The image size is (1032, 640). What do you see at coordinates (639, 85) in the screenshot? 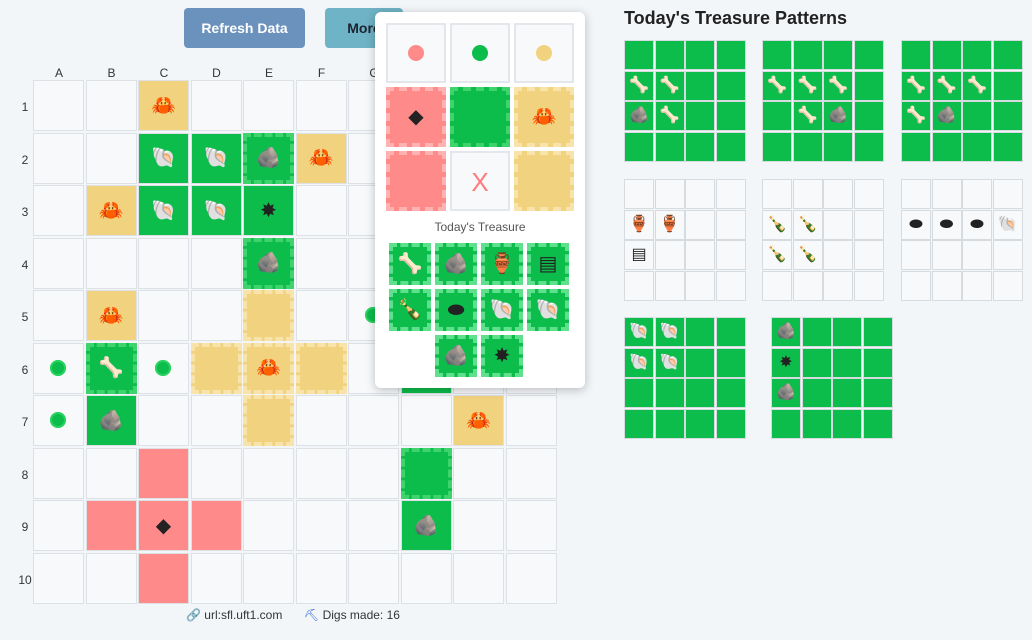
I see `pattern-cell: 🦴` at bounding box center [639, 85].